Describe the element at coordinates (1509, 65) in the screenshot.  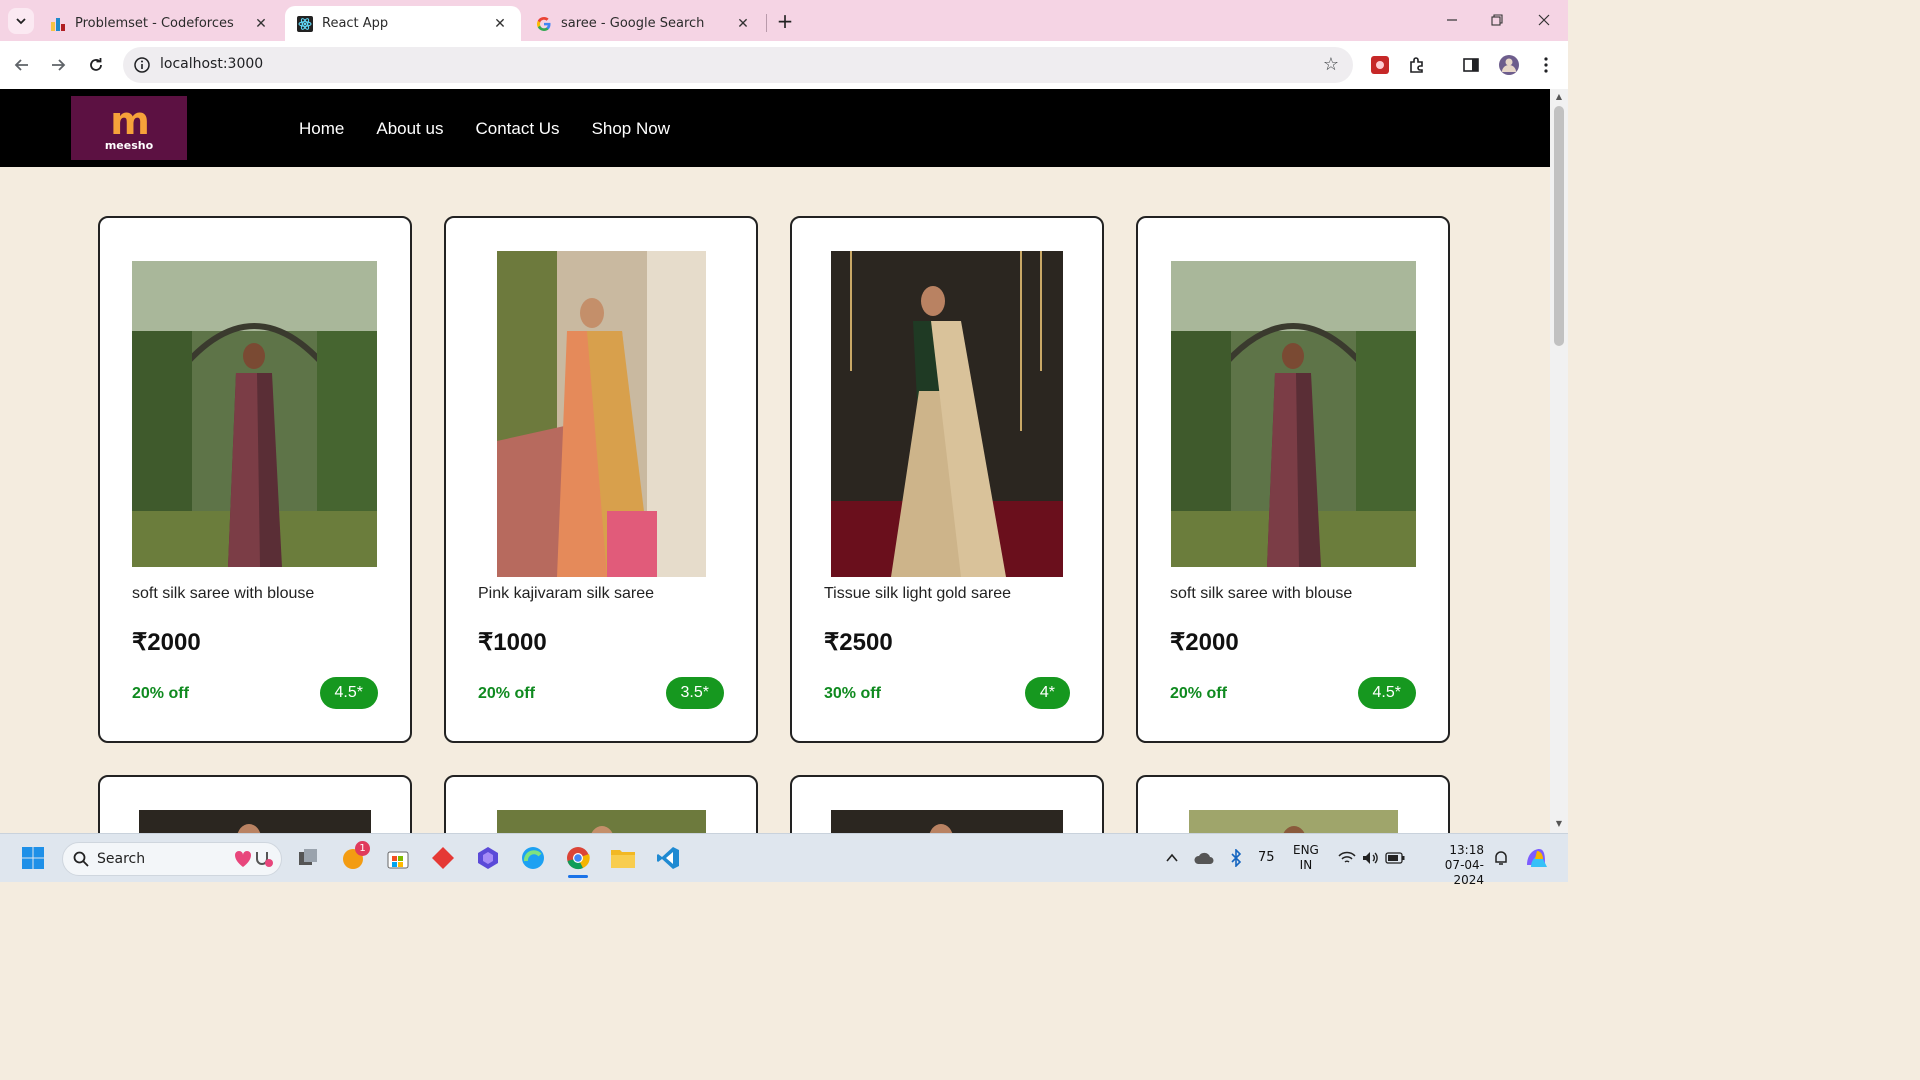
I see `profile-avatar` at that location.